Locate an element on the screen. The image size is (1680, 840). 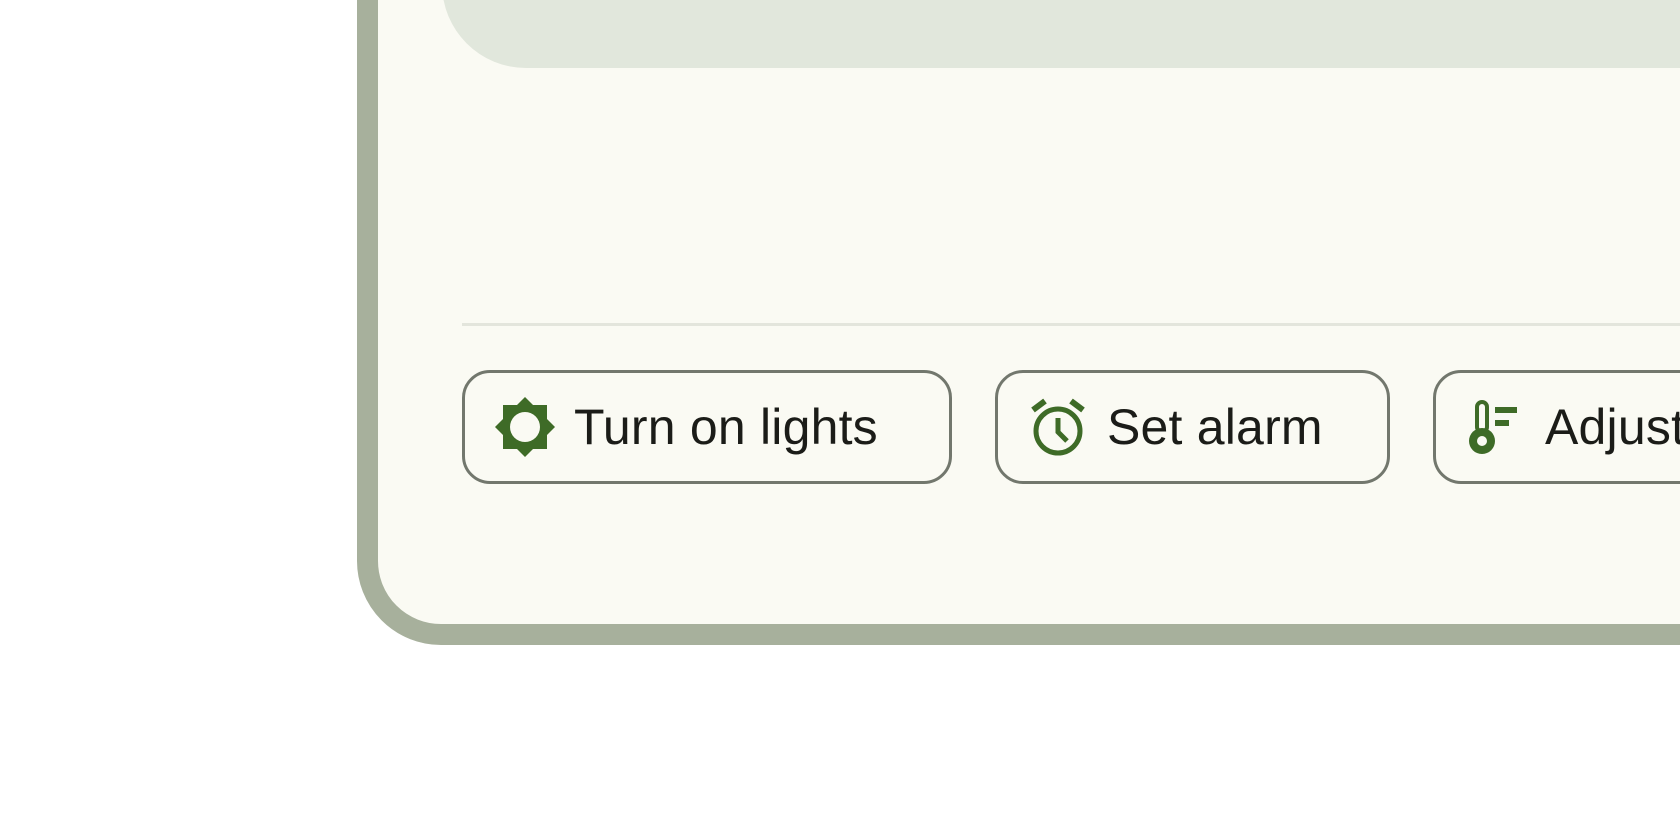
brightness-icon is located at coordinates (525, 427).